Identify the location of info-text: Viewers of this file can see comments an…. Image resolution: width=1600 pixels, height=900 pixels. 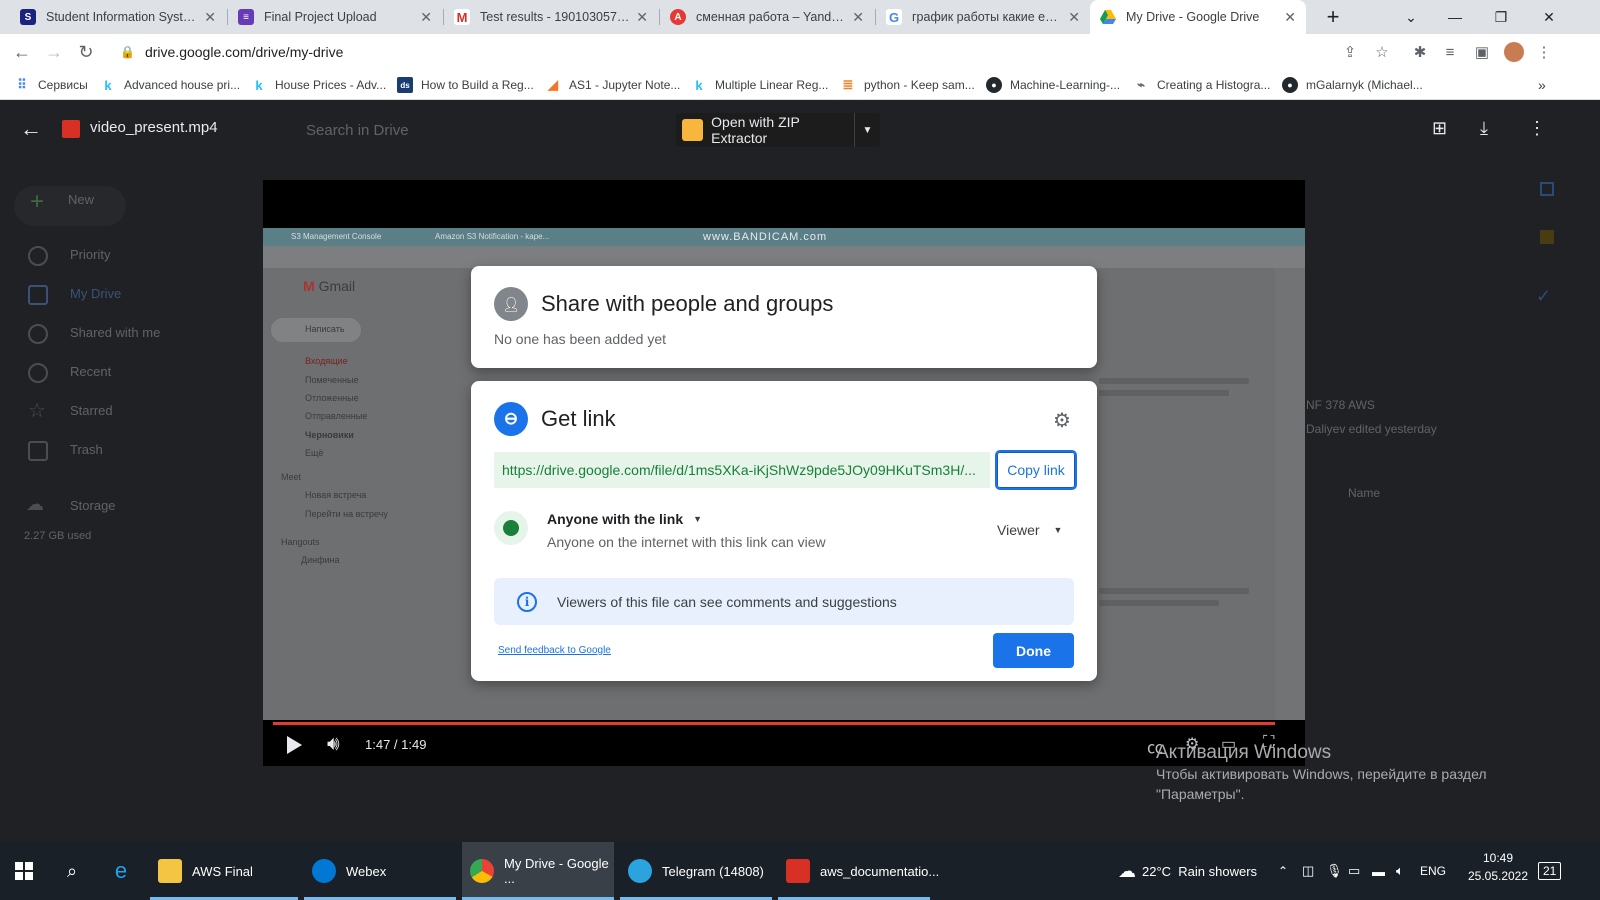
(727, 601).